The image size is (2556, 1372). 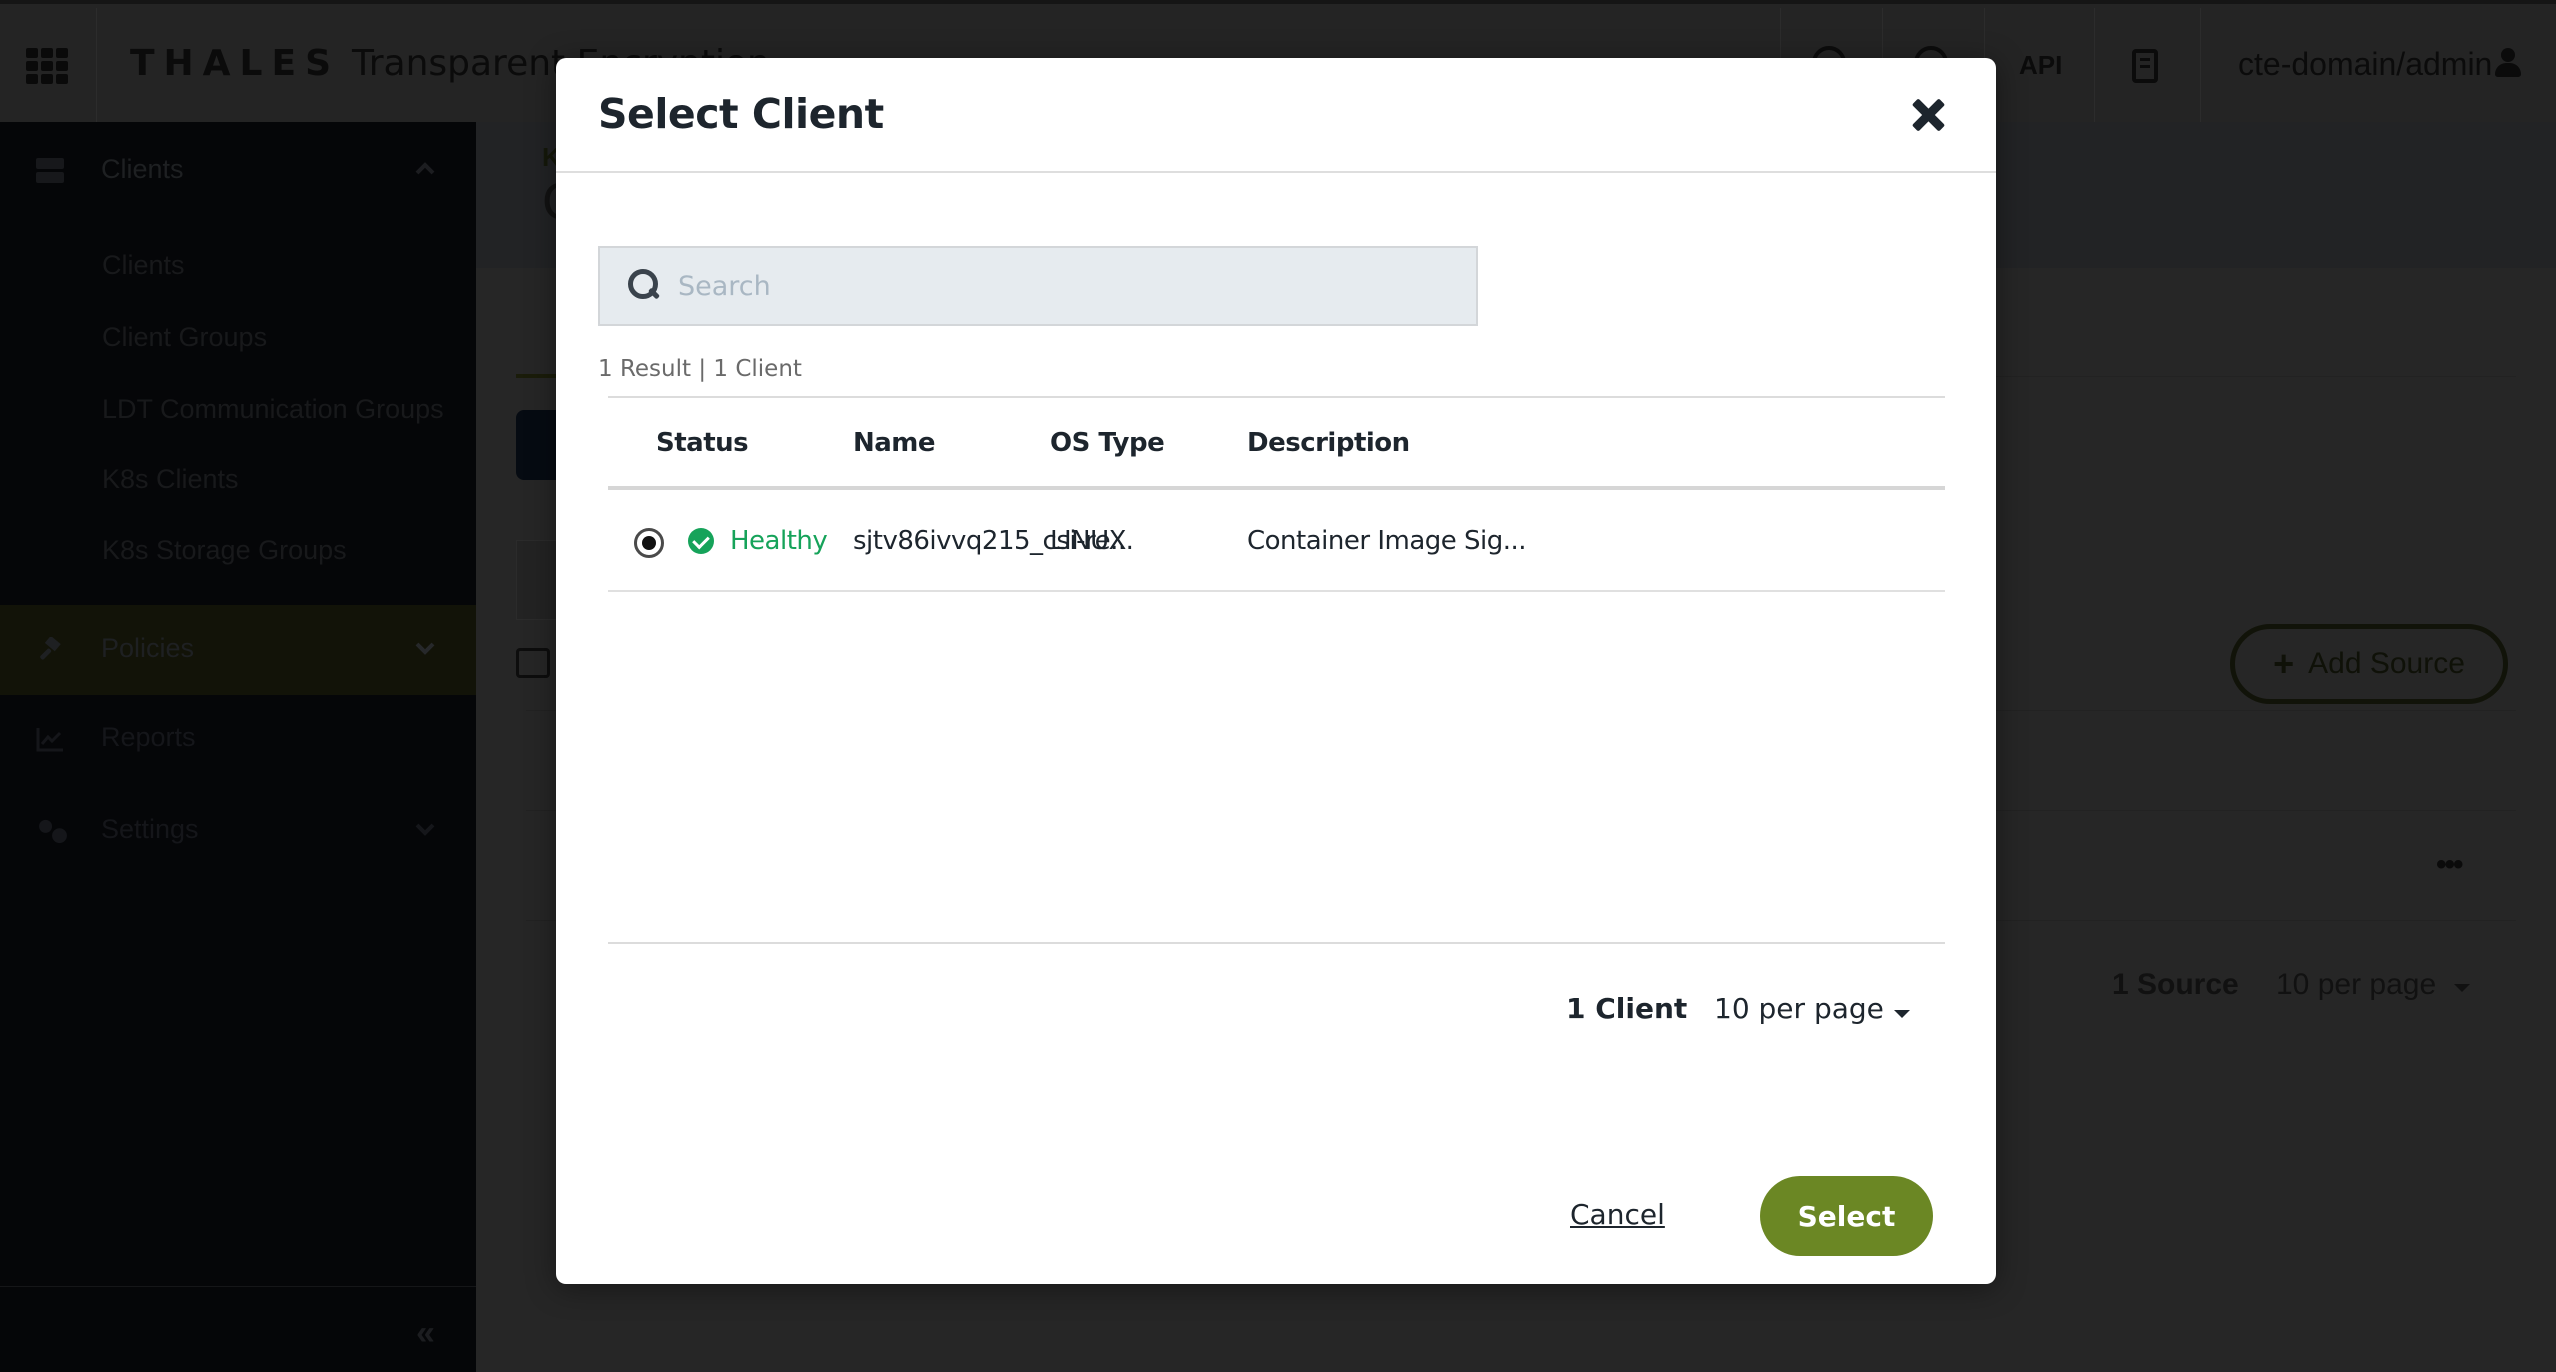 What do you see at coordinates (1846, 1216) in the screenshot?
I see `select-button: Select` at bounding box center [1846, 1216].